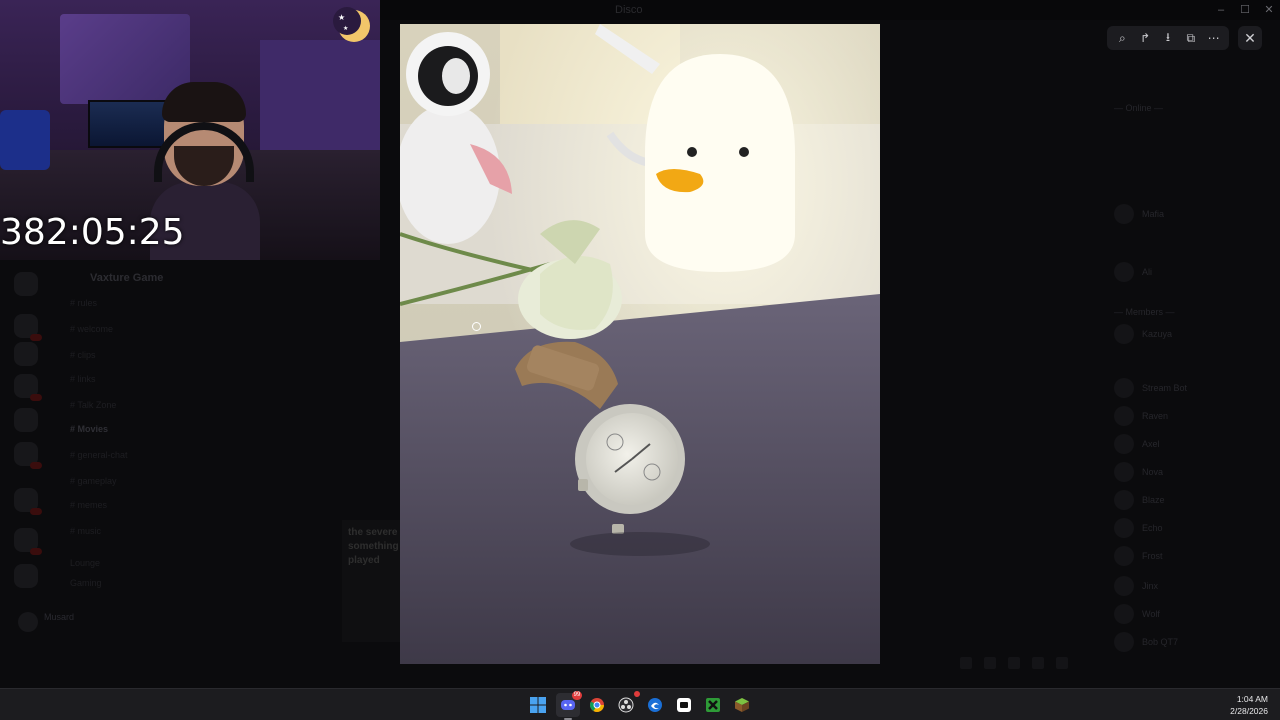 Image resolution: width=1280 pixels, height=720 pixels. Describe the element at coordinates (1221, 10) in the screenshot. I see `minimize-icon: –` at that location.